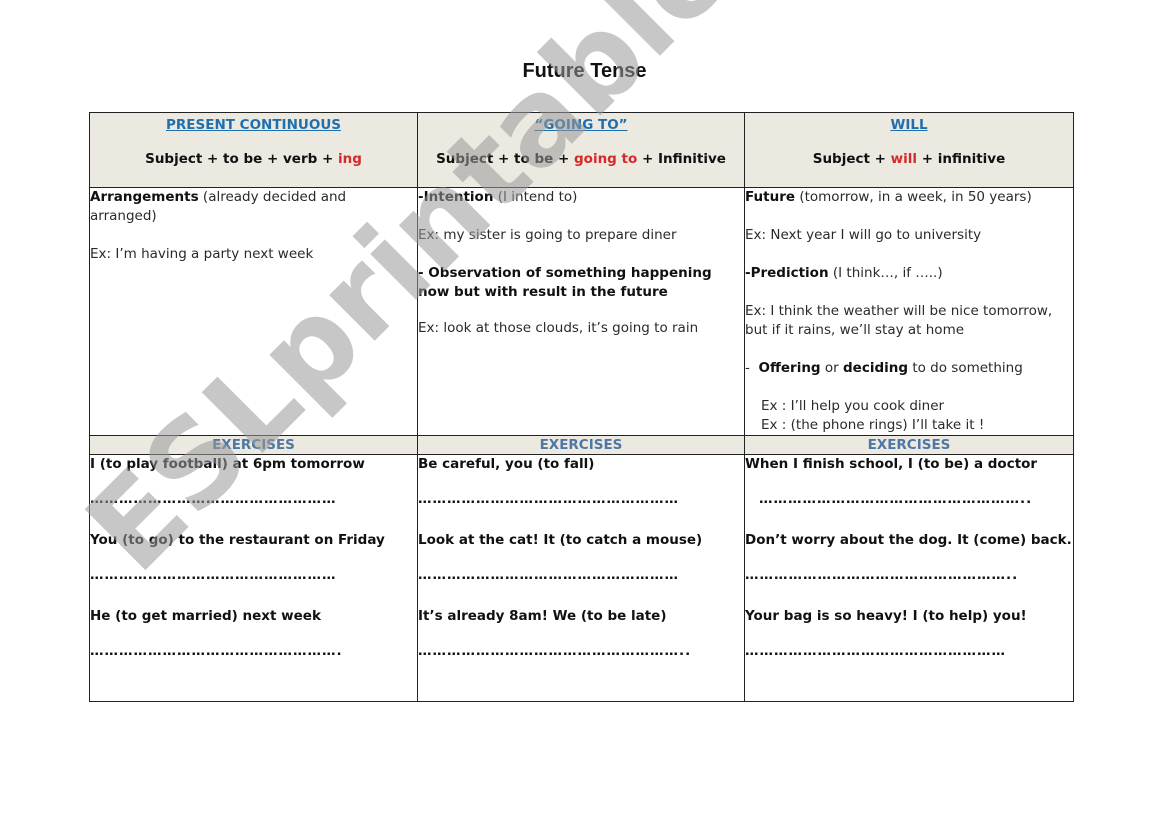 The width and height of the screenshot is (1169, 821). Describe the element at coordinates (241, 159) in the screenshot. I see `formula-text: Subject + to be + verb +` at that location.